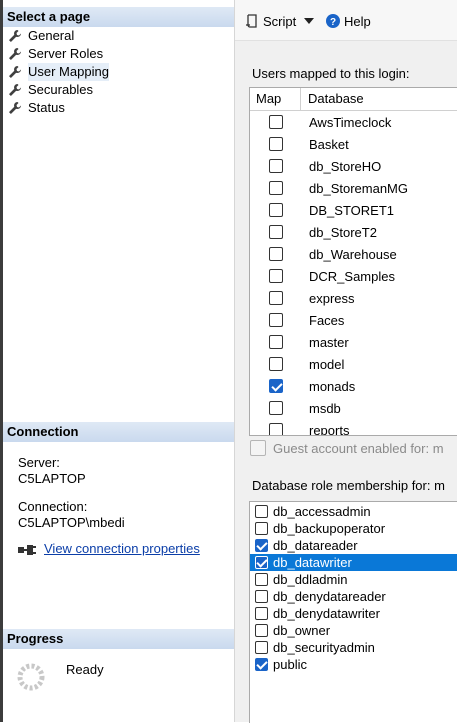 This screenshot has height=723, width=457. I want to click on connection-value: C5LAPTOP\mbedi, so click(71, 522).